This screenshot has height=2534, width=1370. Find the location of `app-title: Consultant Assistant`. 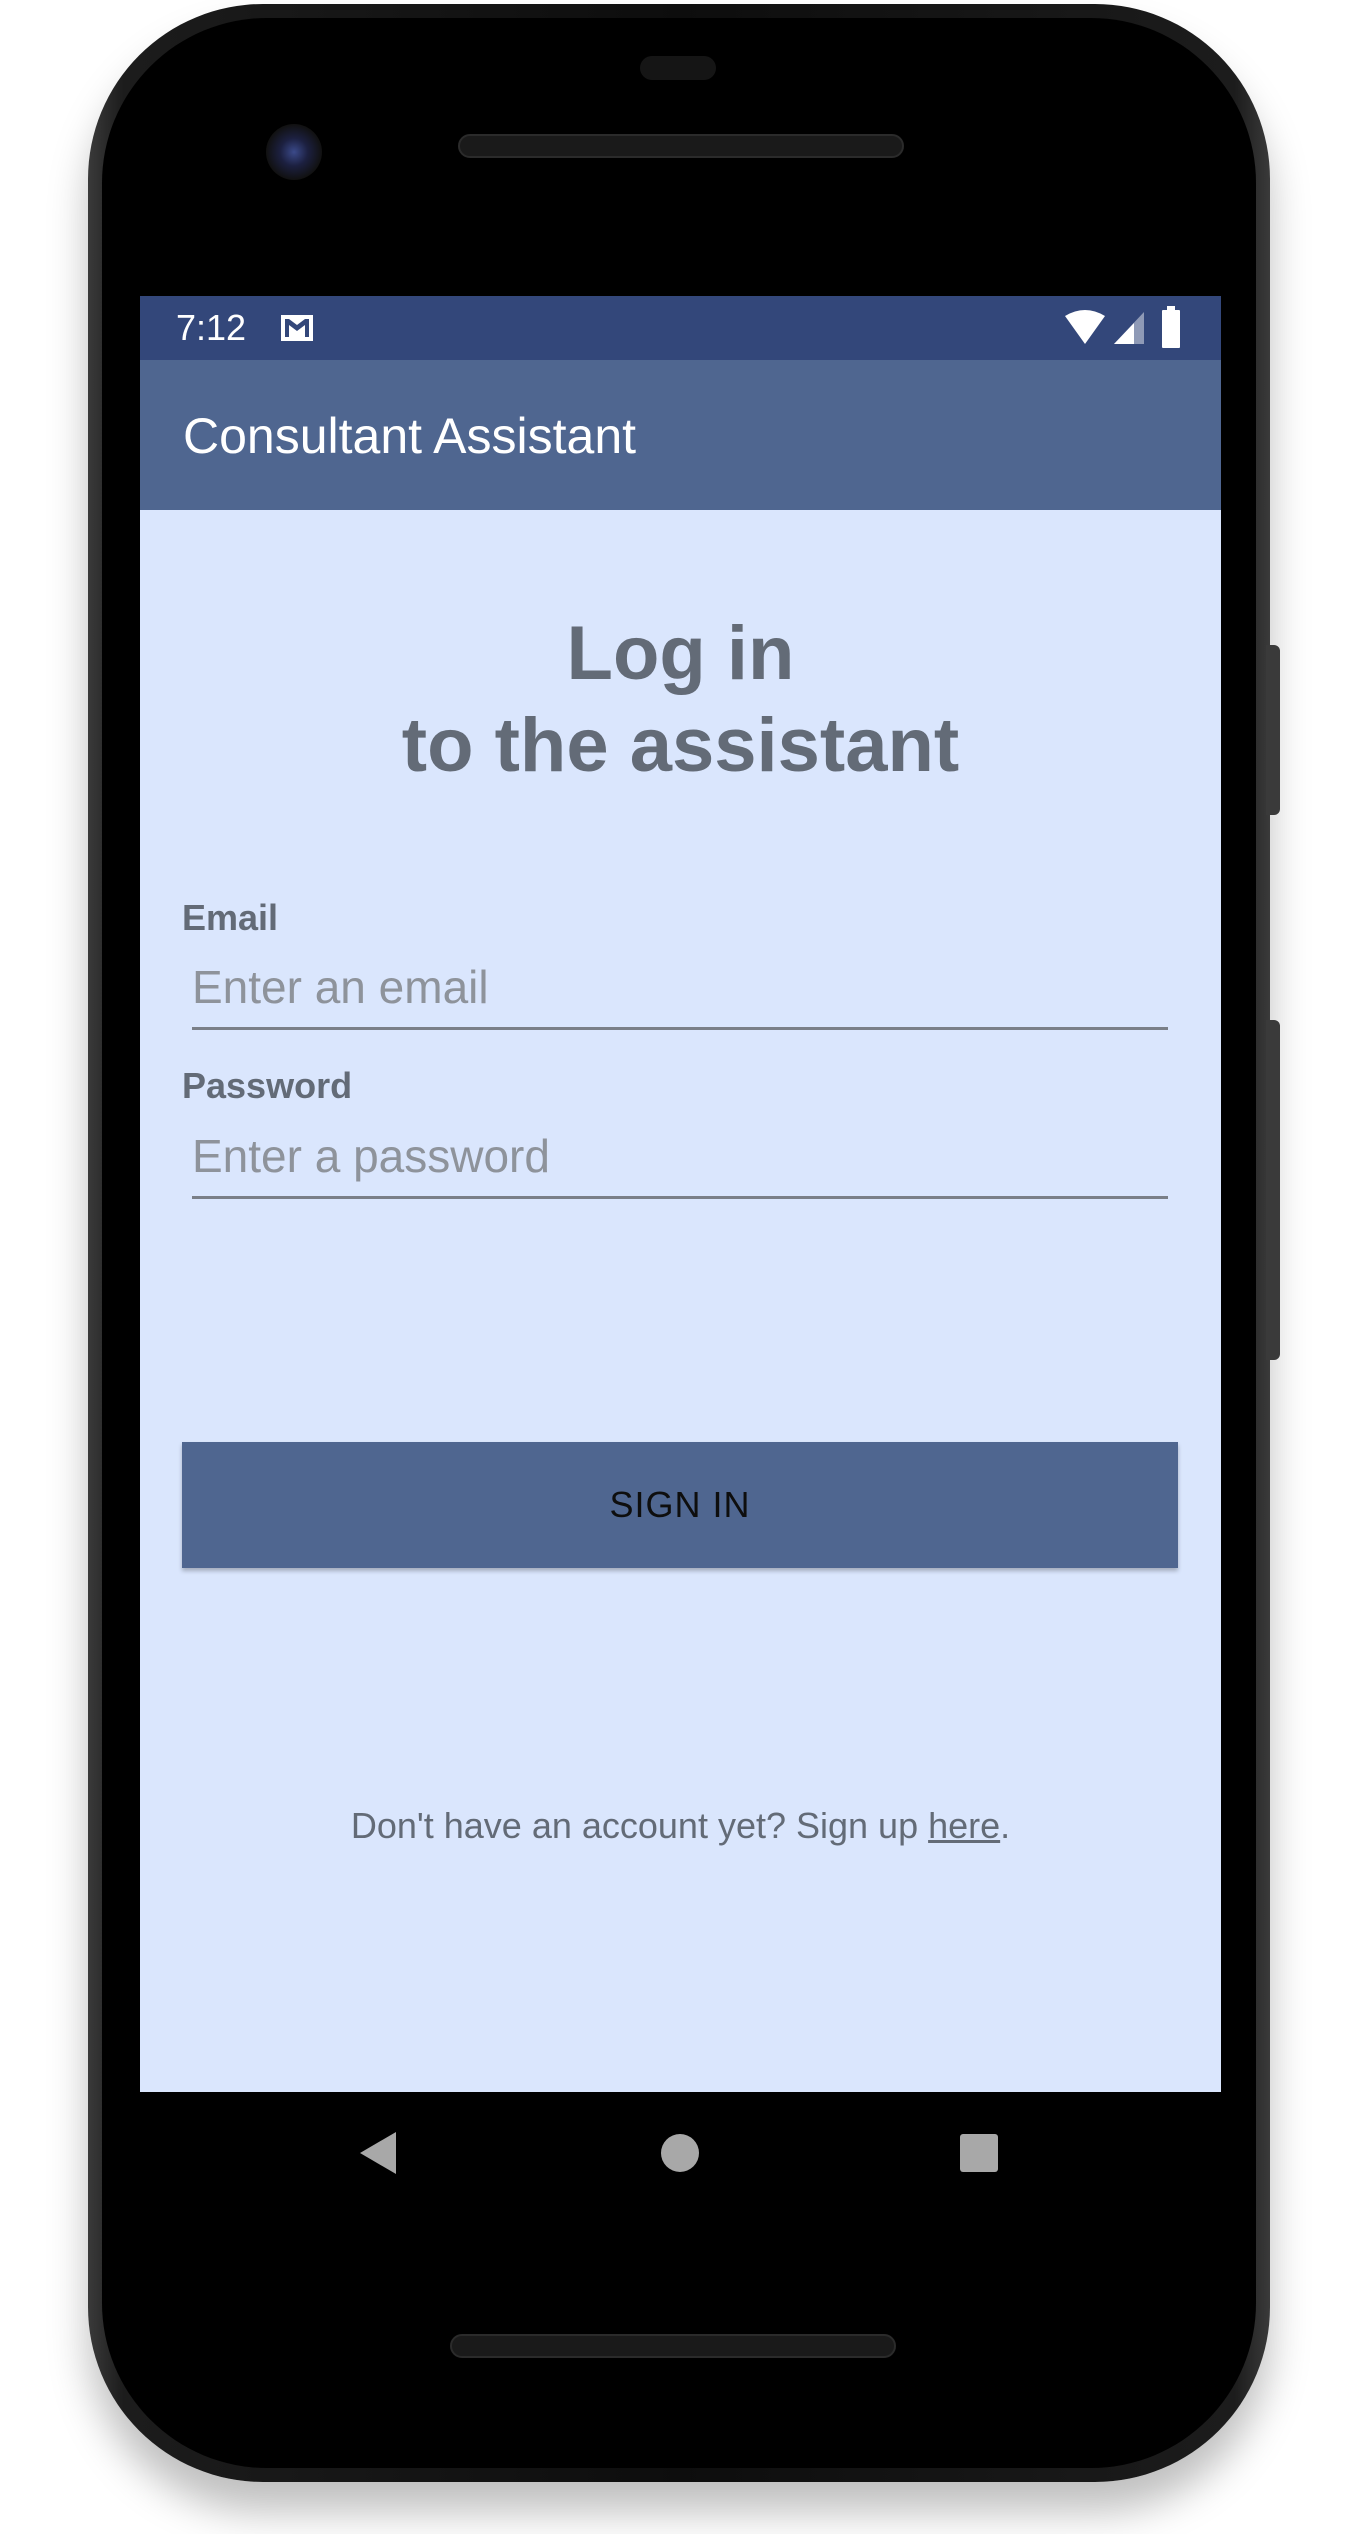

app-title: Consultant Assistant is located at coordinates (410, 436).